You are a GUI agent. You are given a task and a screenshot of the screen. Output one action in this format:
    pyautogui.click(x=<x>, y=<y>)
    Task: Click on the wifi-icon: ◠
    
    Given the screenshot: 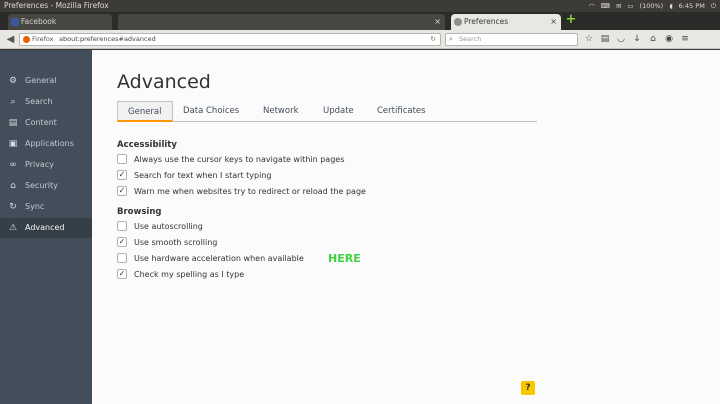 What is the action you would take?
    pyautogui.click(x=592, y=6)
    